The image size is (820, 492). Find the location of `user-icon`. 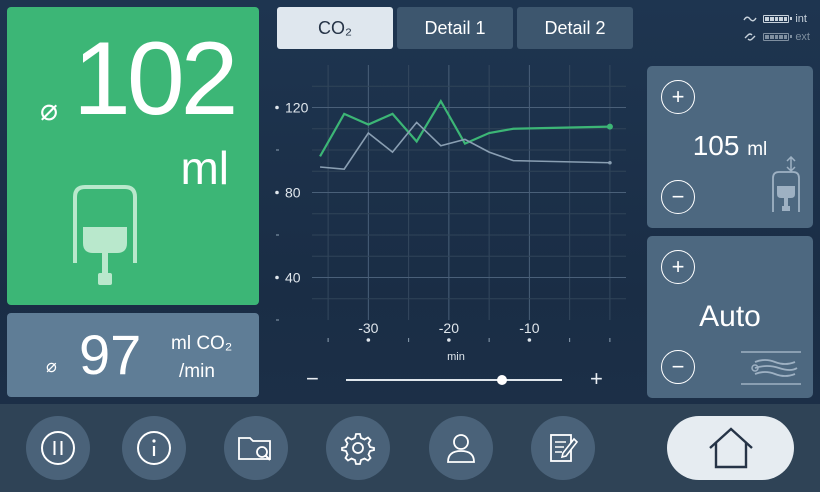

user-icon is located at coordinates (461, 448).